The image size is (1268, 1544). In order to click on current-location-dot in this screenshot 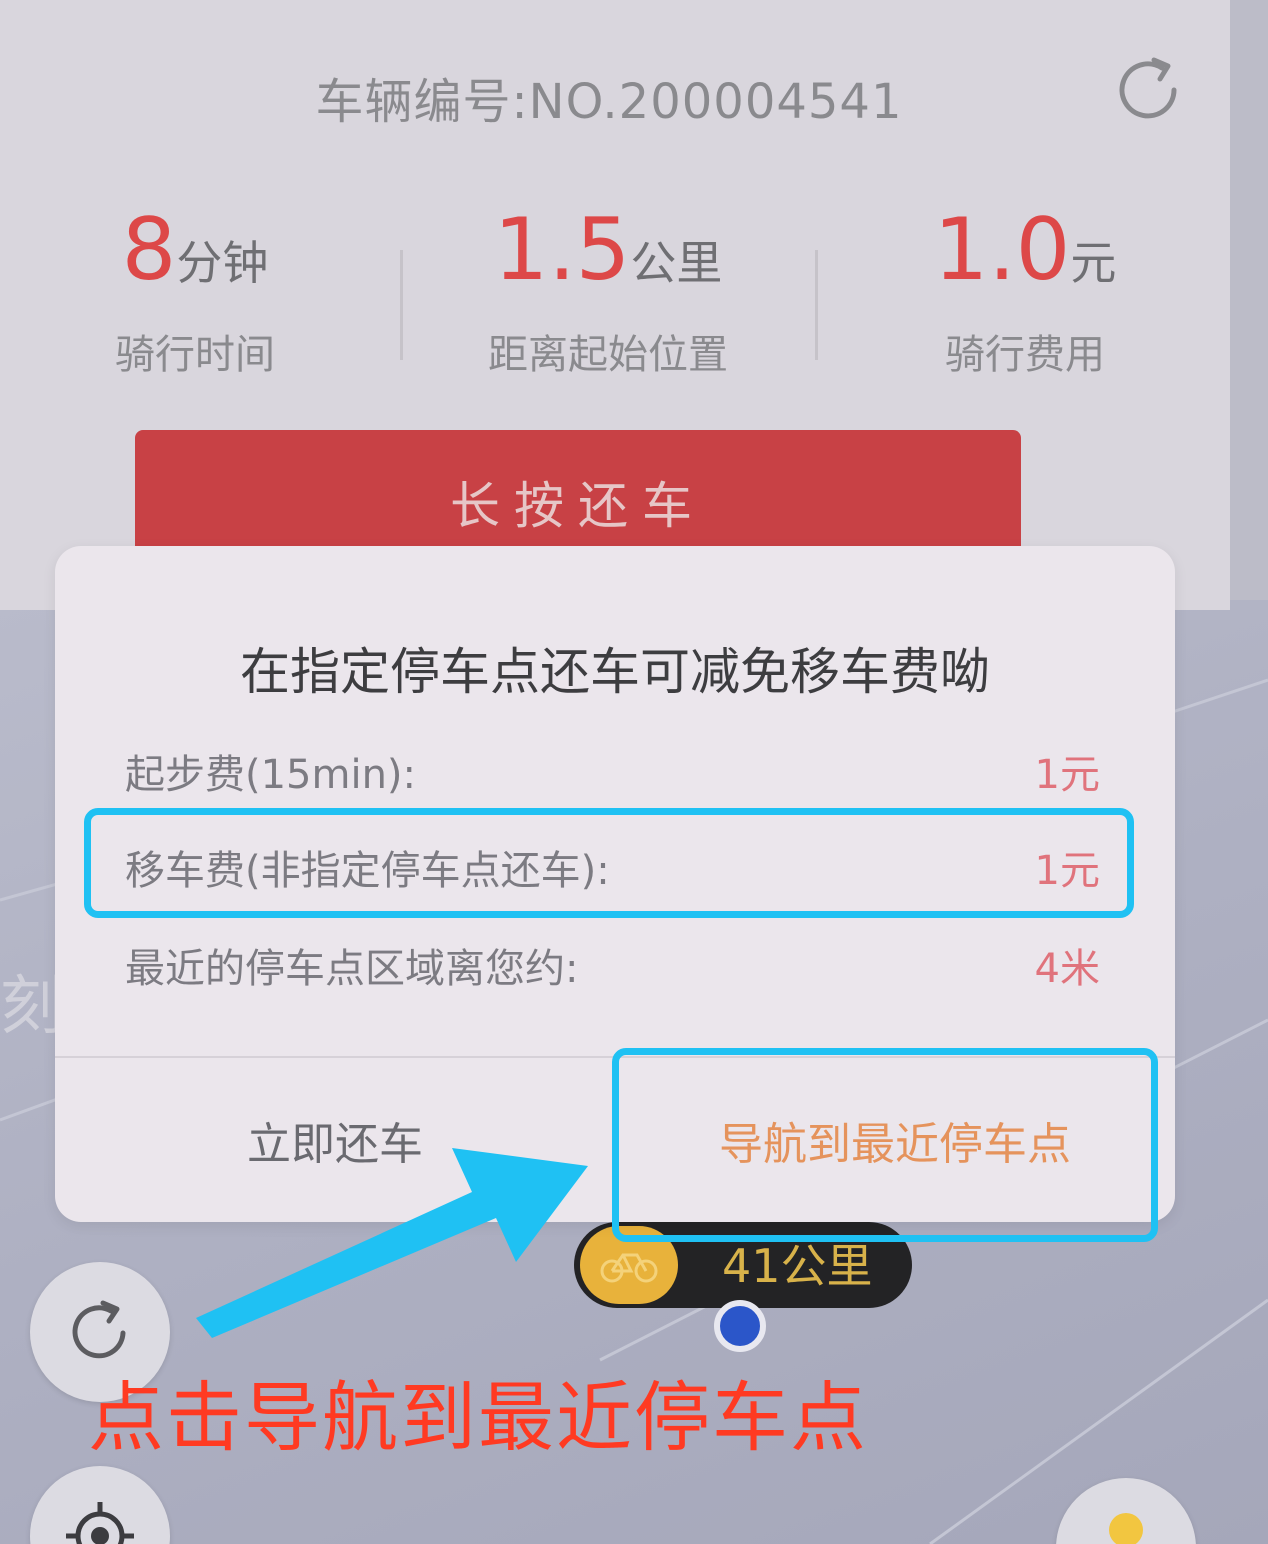, I will do `click(740, 1326)`.